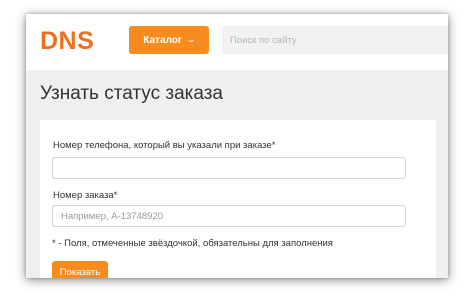 This screenshot has height=305, width=474. What do you see at coordinates (80, 269) in the screenshot?
I see `show-button: Показать` at bounding box center [80, 269].